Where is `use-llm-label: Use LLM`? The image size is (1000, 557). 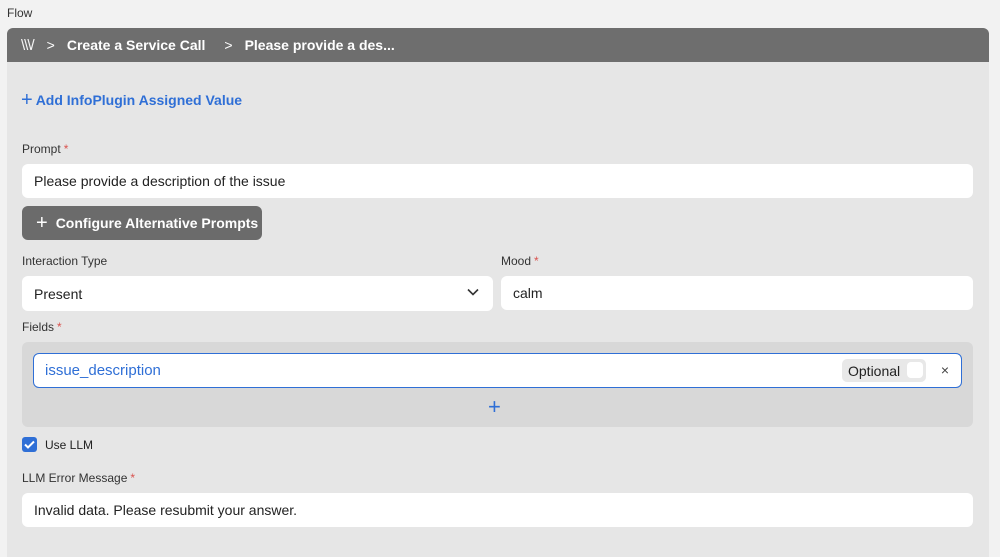 use-llm-label: Use LLM is located at coordinates (69, 445).